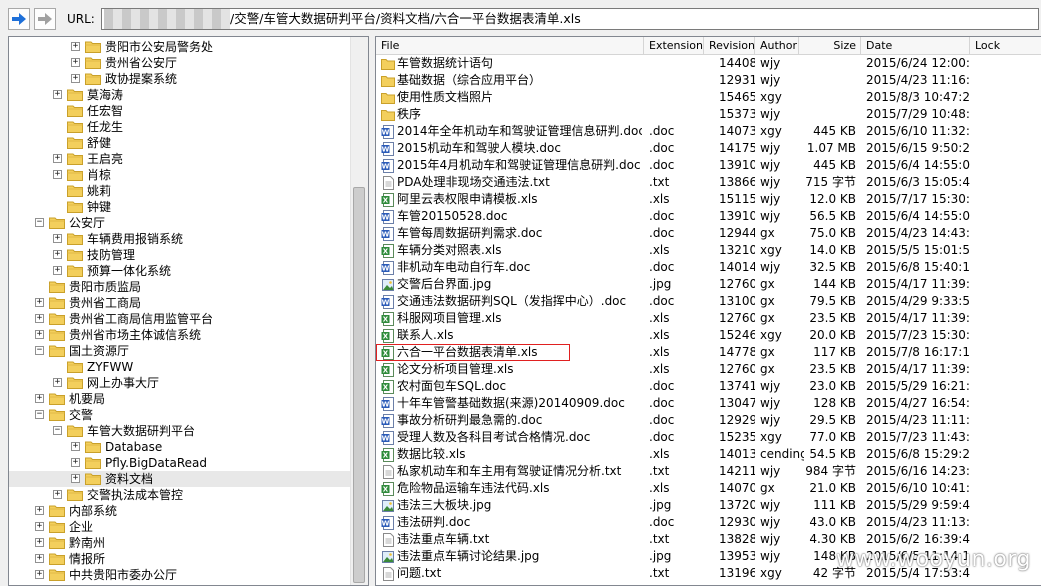 The width and height of the screenshot is (1041, 586). Describe the element at coordinates (359, 385) in the screenshot. I see `tree-scrollbar-thumb` at that location.